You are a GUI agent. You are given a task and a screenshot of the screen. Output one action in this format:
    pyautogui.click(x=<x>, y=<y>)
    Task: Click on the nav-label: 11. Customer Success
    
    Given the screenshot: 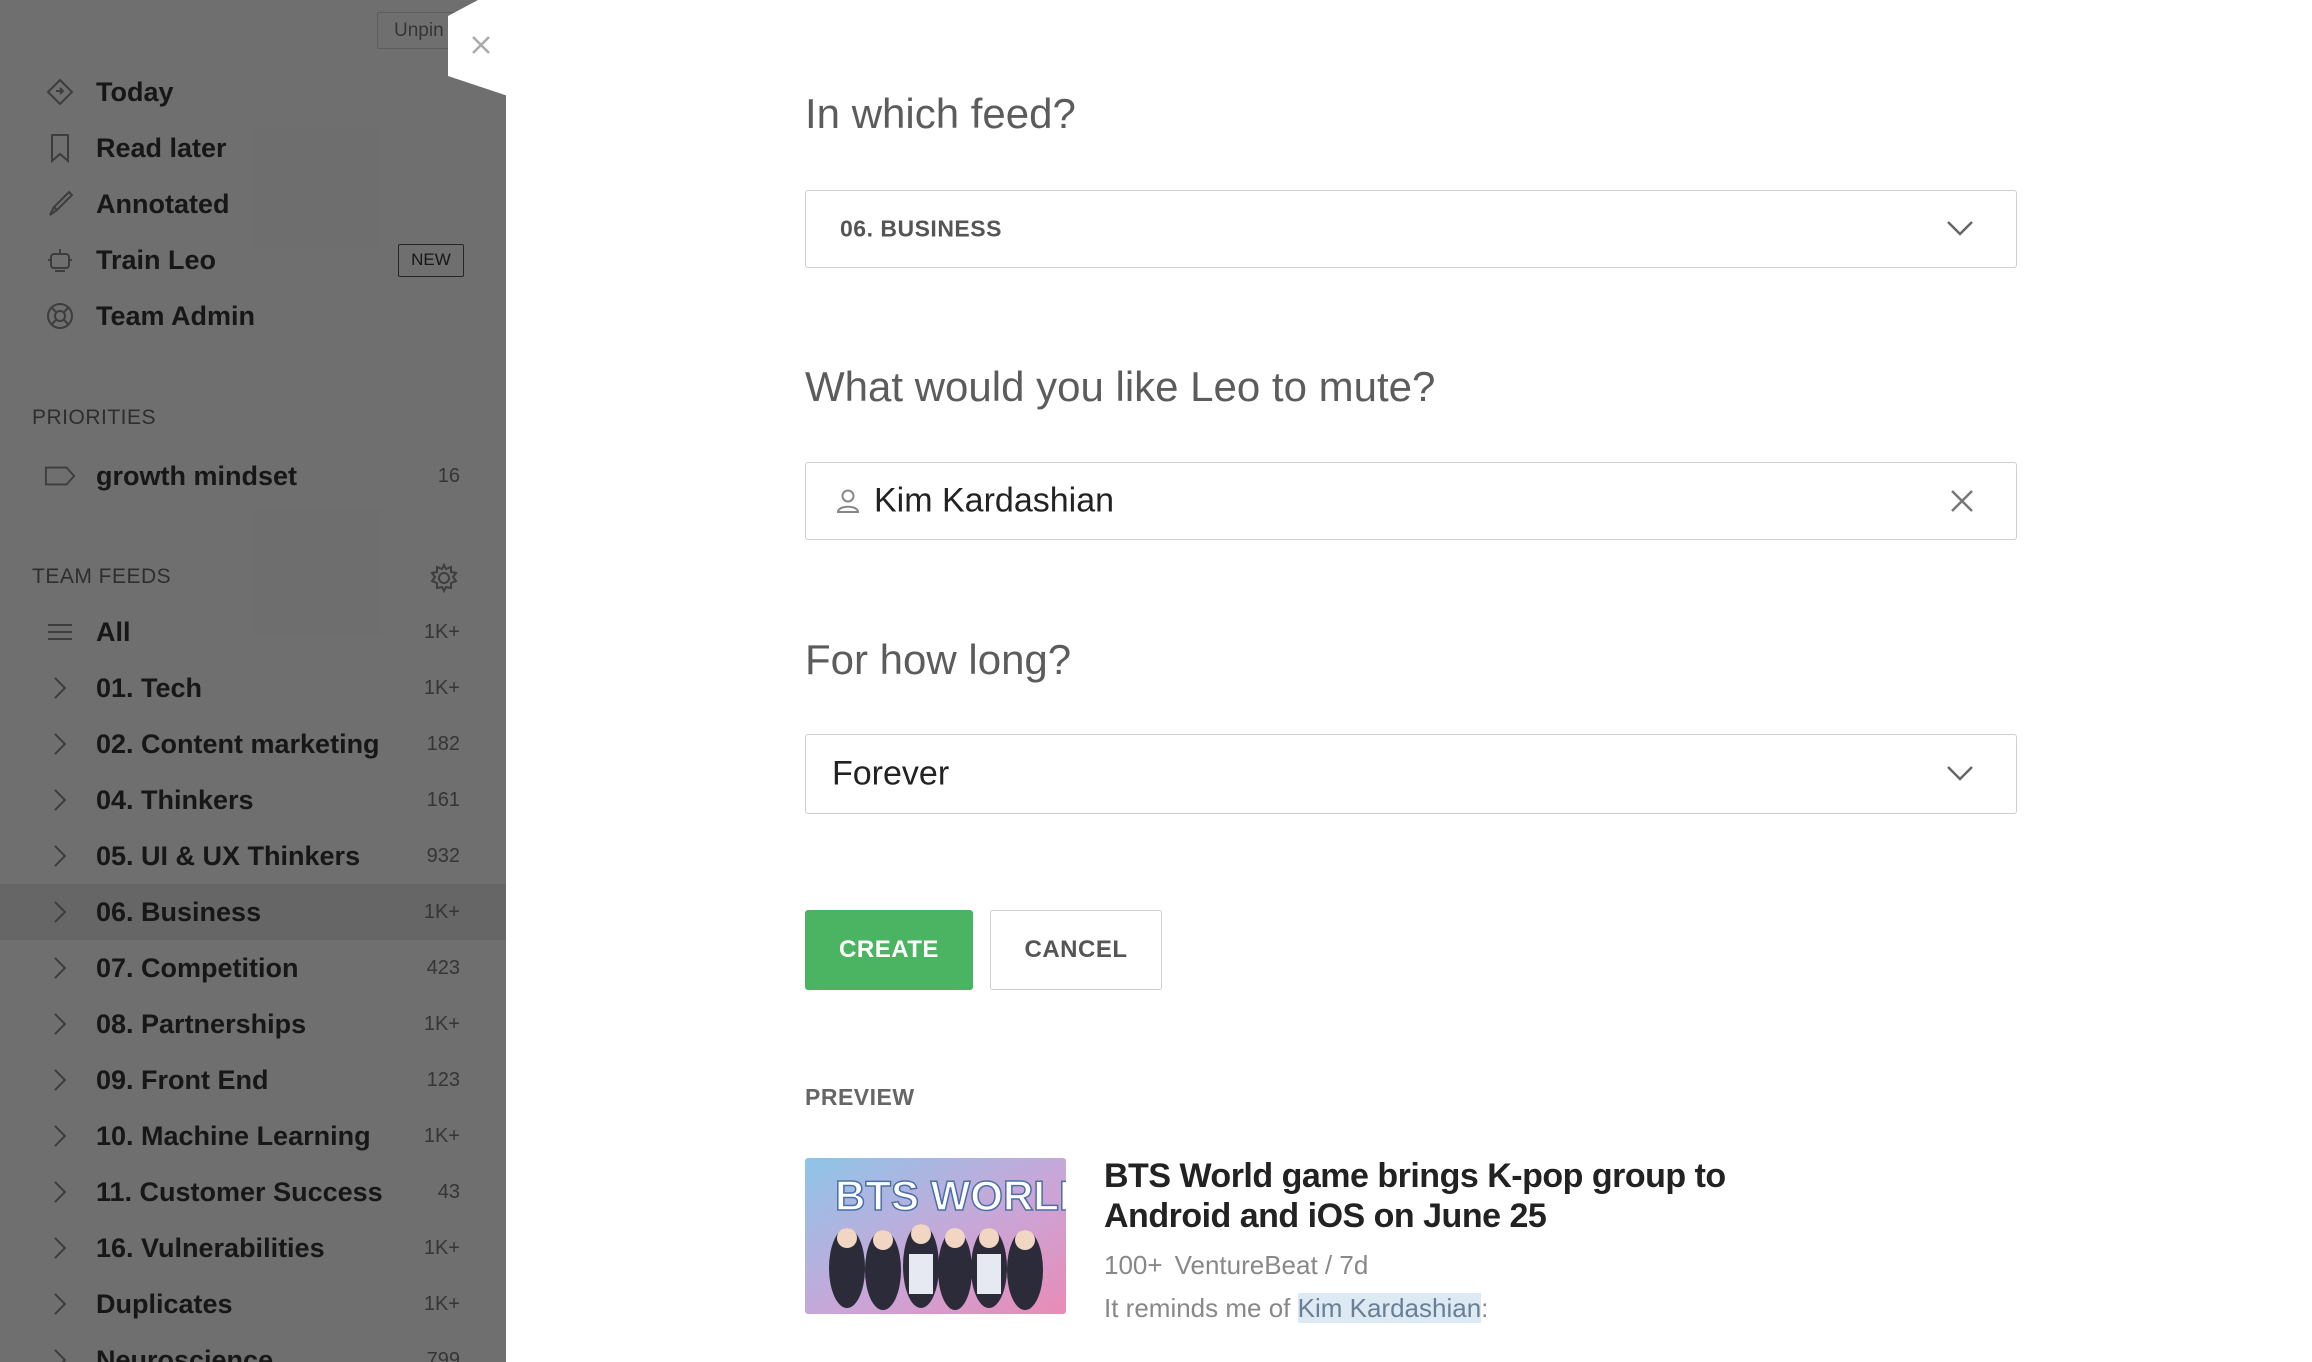 What is the action you would take?
    pyautogui.click(x=239, y=1191)
    